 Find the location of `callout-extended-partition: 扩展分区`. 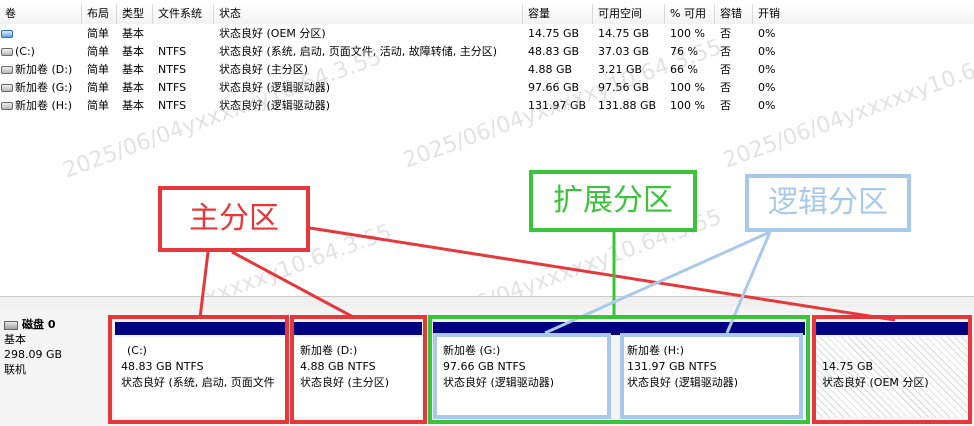

callout-extended-partition: 扩展分区 is located at coordinates (613, 201).